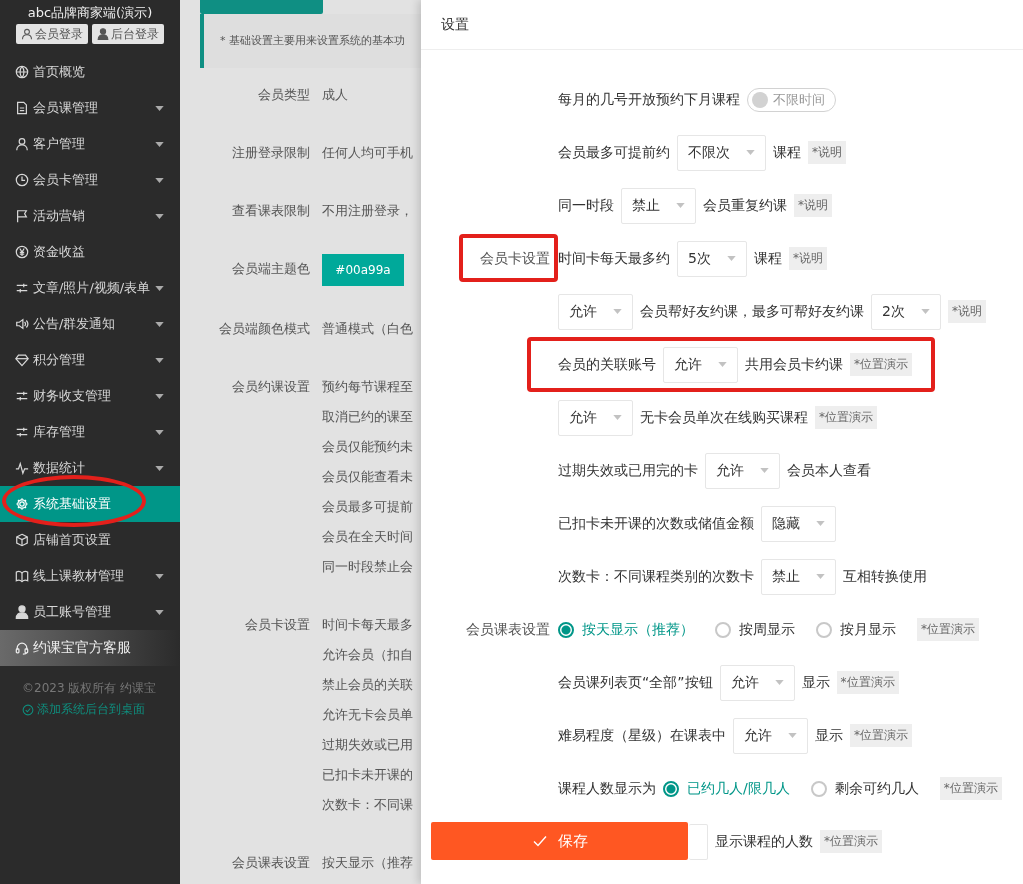 This screenshot has width=1023, height=884. Describe the element at coordinates (22, 180) in the screenshot. I see `clock-icon` at that location.